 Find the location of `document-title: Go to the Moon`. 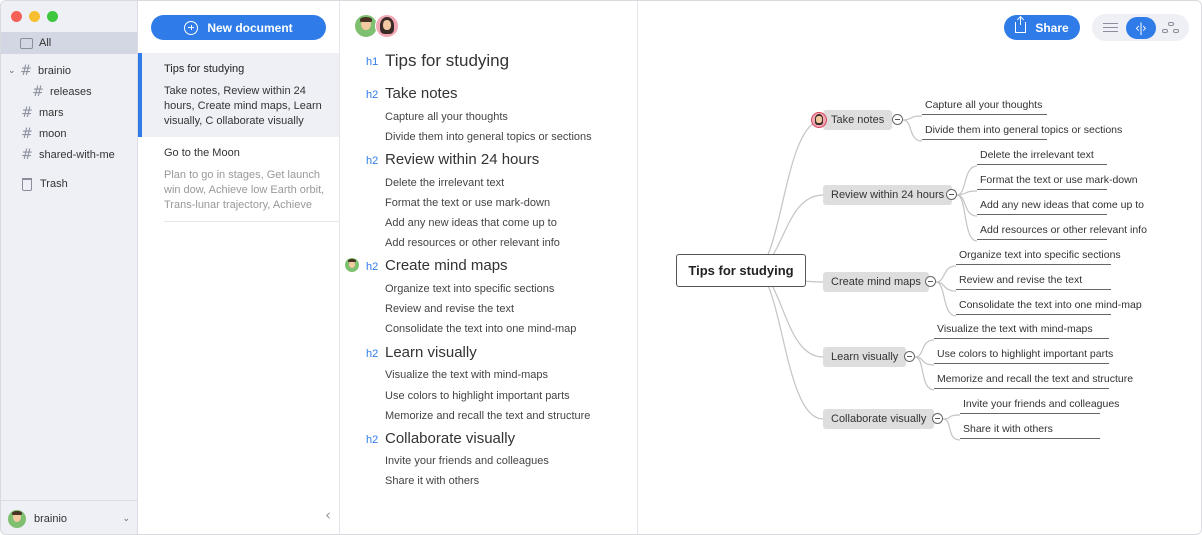

document-title: Go to the Moon is located at coordinates (202, 153).